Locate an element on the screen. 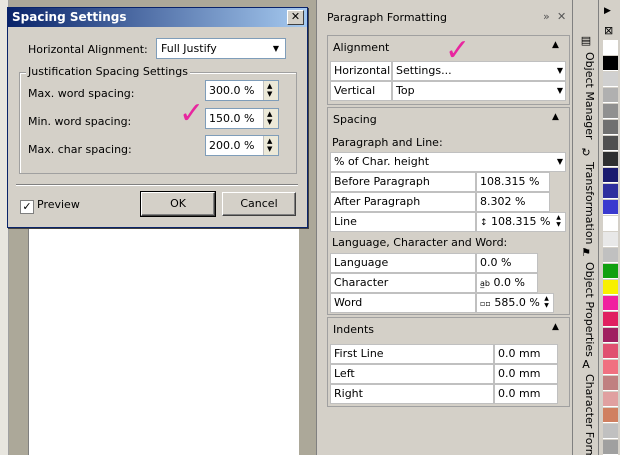 The image size is (620, 455). max-char-spacing-input: 200.0 % ▲ ▼ is located at coordinates (242, 145).